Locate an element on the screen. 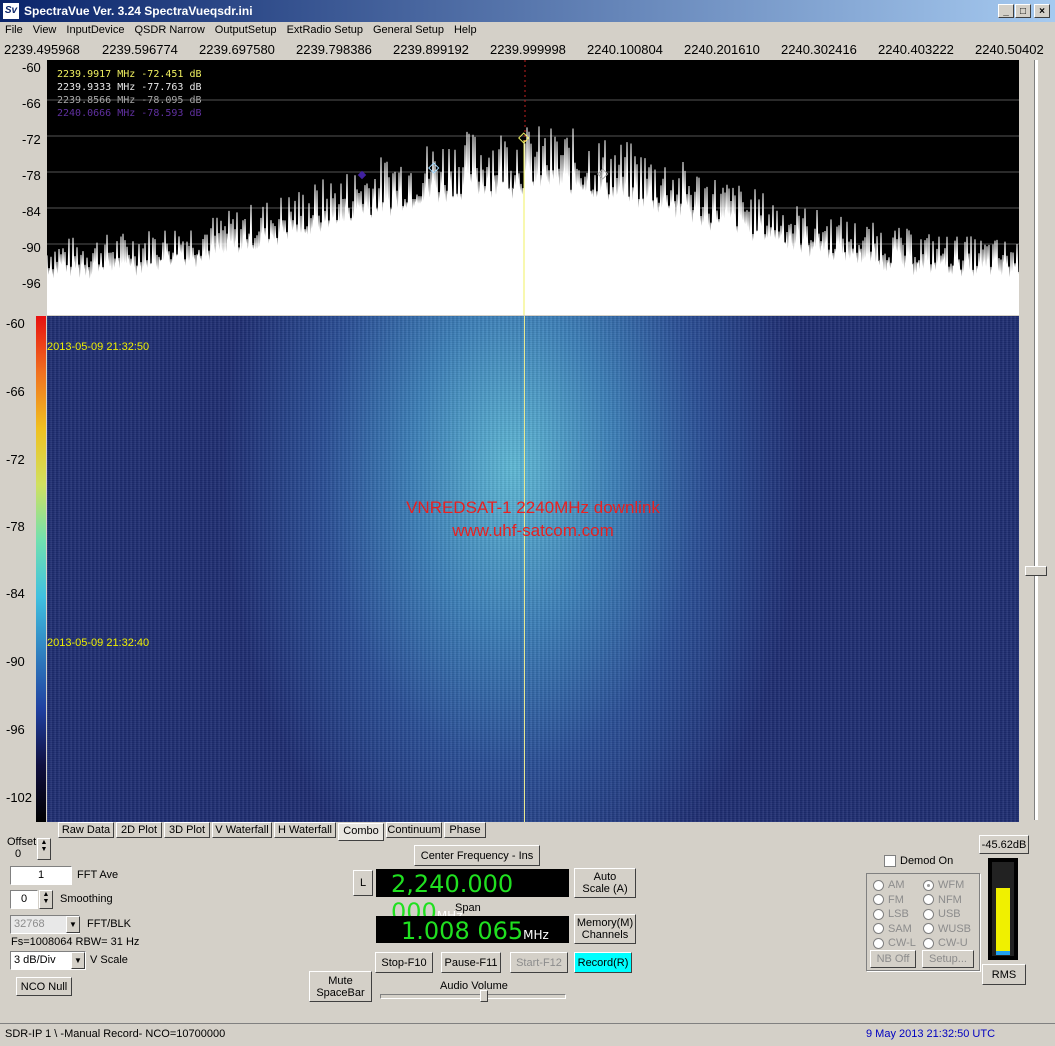 The image size is (1055, 1046). waterfall-y-label: -102 is located at coordinates (19, 797).